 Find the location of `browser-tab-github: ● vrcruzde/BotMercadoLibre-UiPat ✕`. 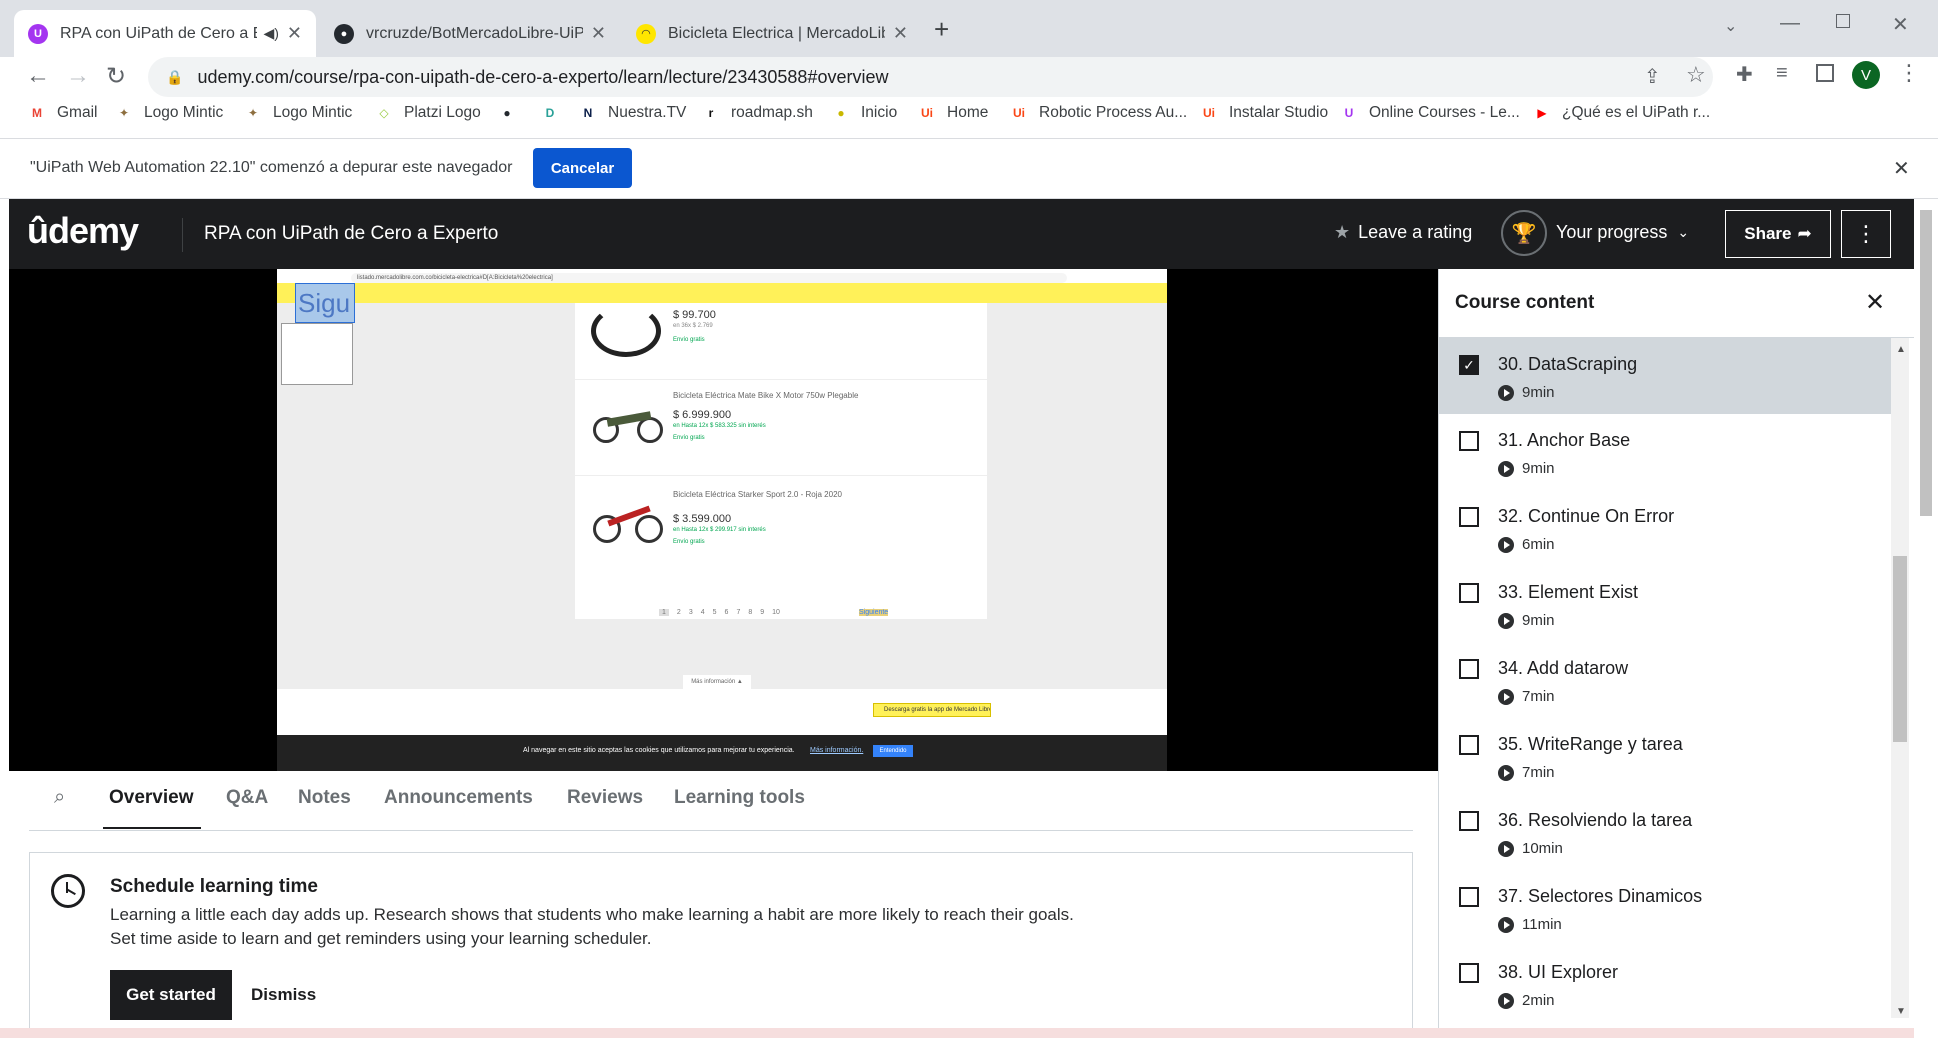

browser-tab-github: ● vrcruzde/BotMercadoLibre-UiPat ✕ is located at coordinates (470, 33).